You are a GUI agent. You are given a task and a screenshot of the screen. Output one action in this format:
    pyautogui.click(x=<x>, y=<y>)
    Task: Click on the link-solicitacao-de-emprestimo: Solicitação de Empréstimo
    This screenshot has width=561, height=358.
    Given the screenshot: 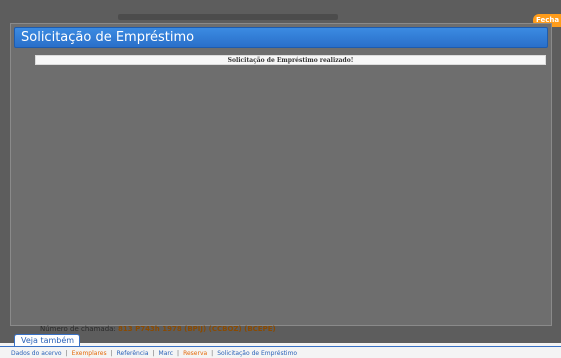 What is the action you would take?
    pyautogui.click(x=257, y=353)
    